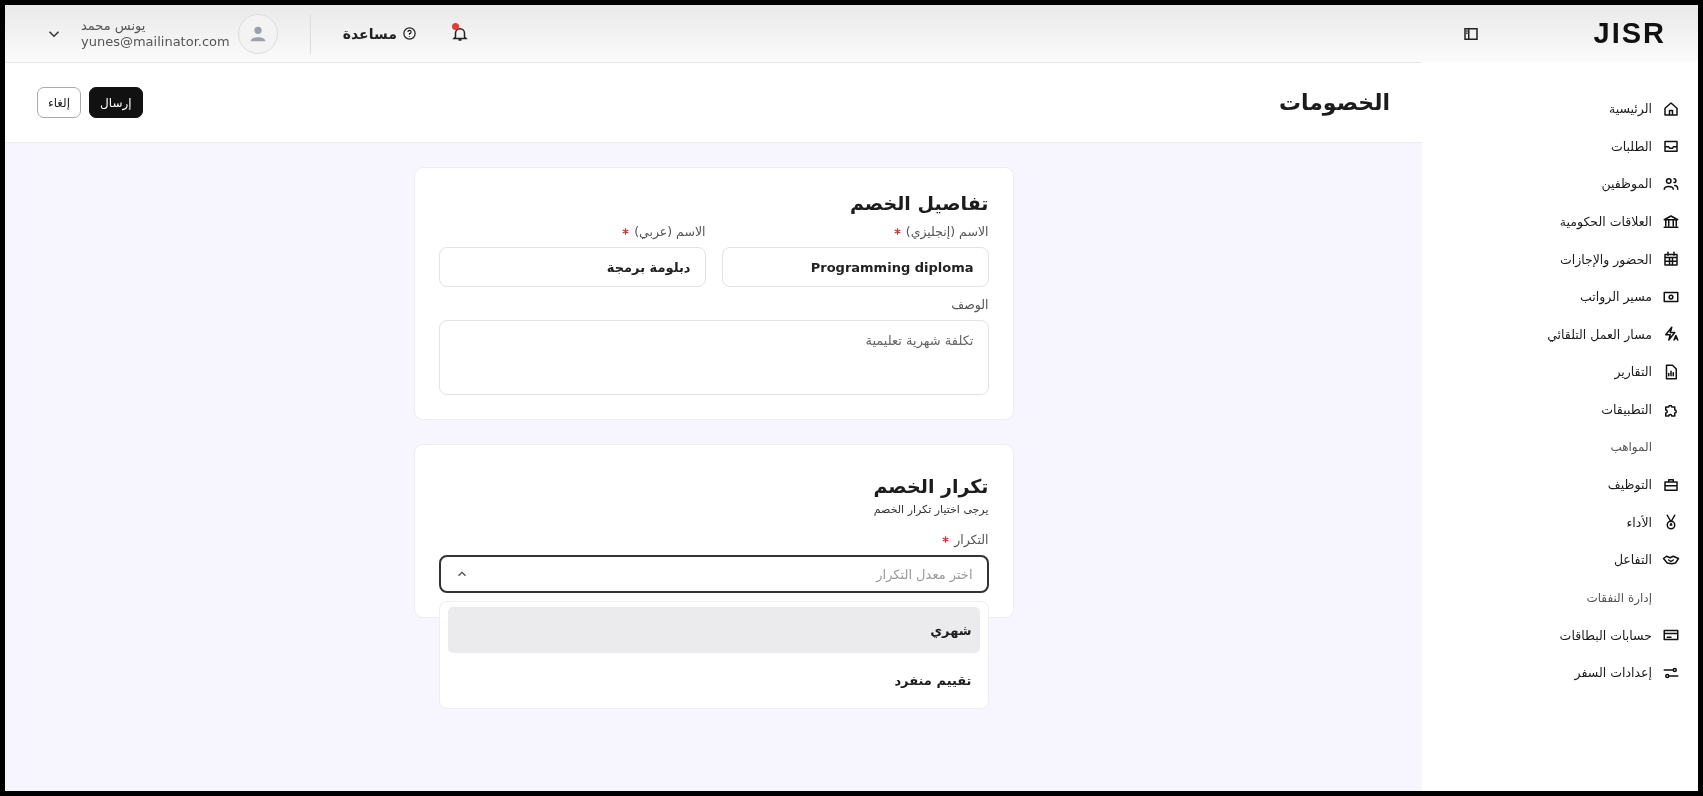 The image size is (1703, 796). What do you see at coordinates (1551, 146) in the screenshot?
I see `sidebar-item: الطلبات` at bounding box center [1551, 146].